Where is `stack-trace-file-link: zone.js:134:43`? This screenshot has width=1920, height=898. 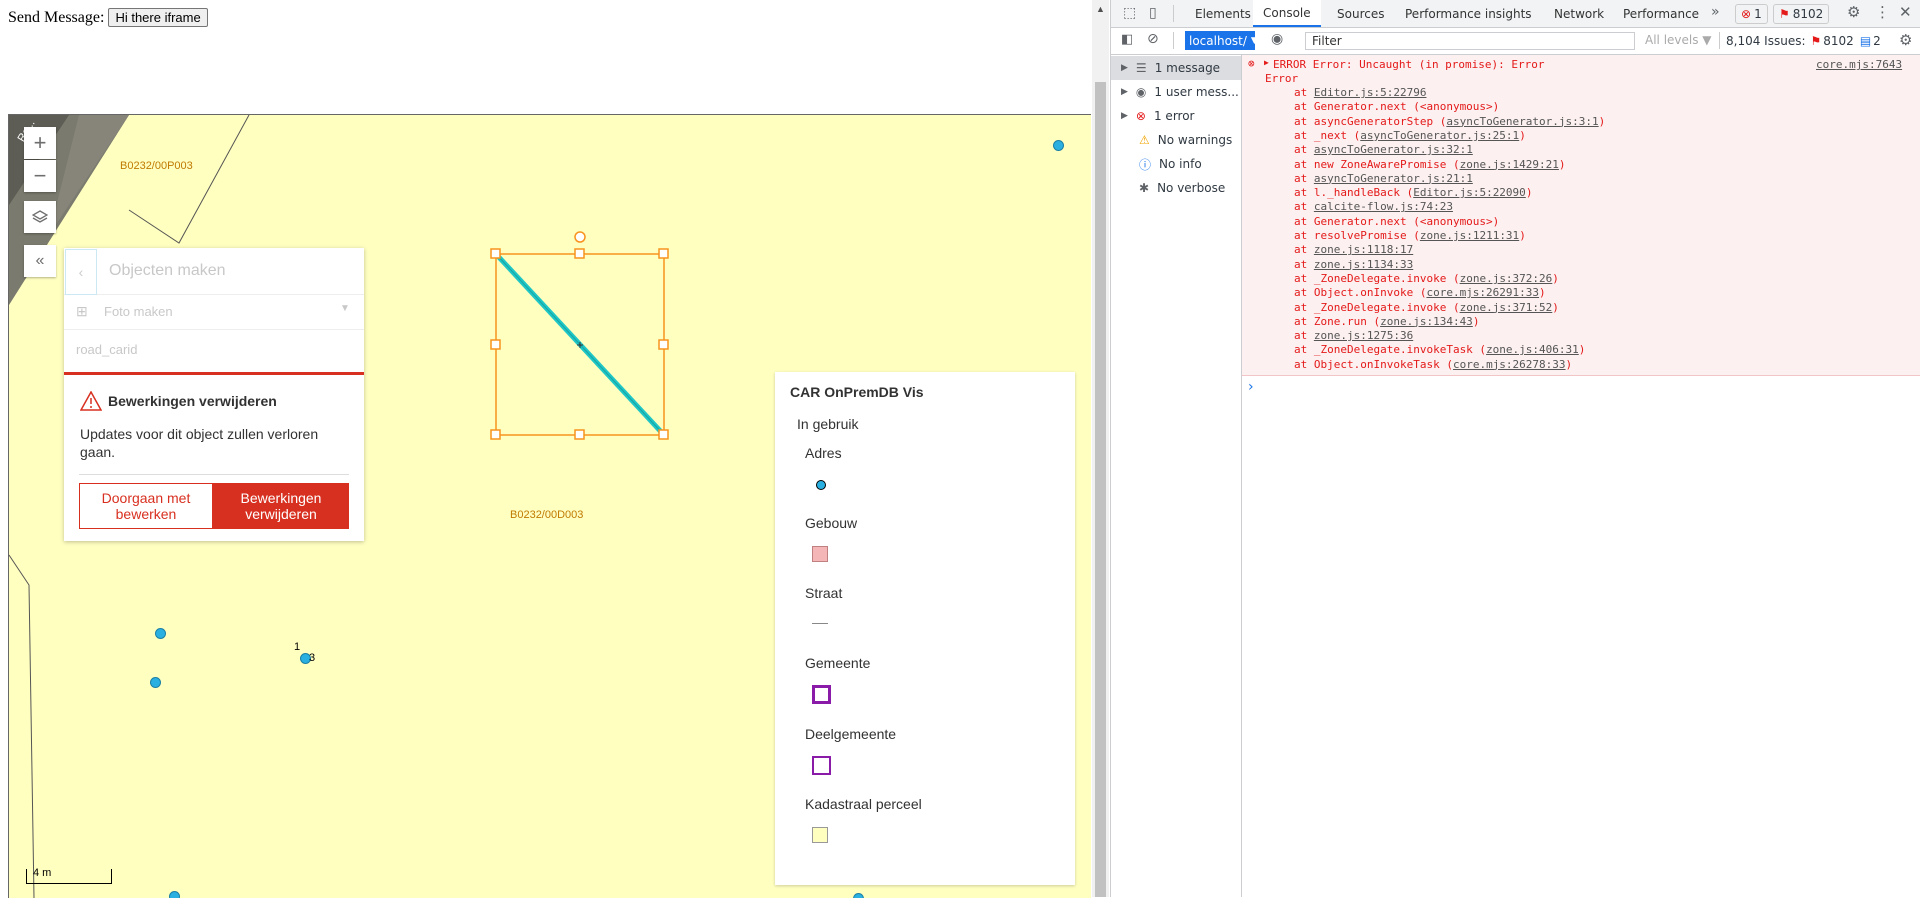
stack-trace-file-link: zone.js:134:43 is located at coordinates (1426, 321).